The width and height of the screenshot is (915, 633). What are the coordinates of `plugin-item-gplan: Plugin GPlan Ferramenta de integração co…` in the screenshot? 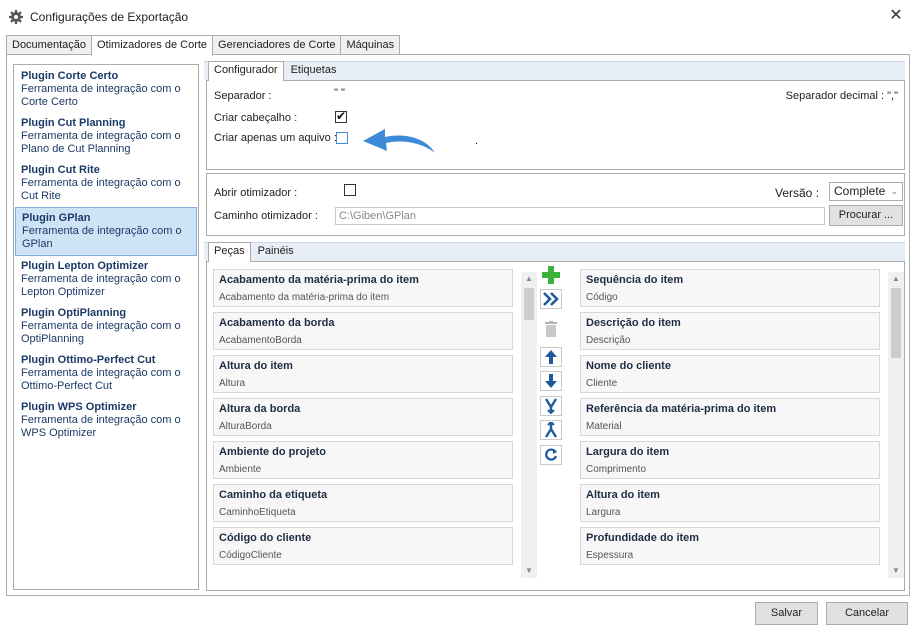 It's located at (106, 231).